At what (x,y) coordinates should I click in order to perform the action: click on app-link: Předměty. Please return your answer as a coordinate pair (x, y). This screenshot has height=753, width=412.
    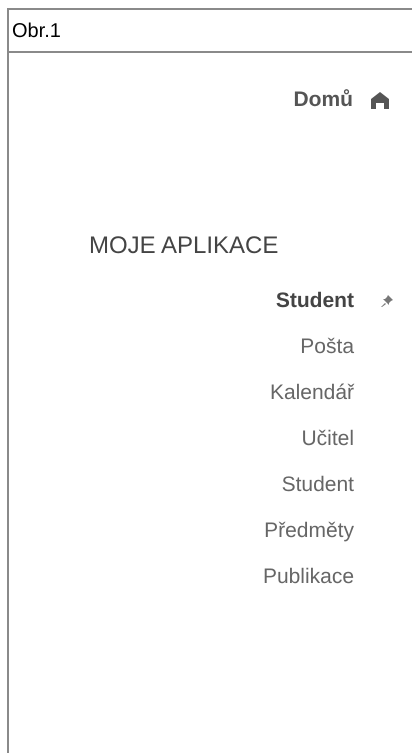
    Looking at the image, I should click on (309, 531).